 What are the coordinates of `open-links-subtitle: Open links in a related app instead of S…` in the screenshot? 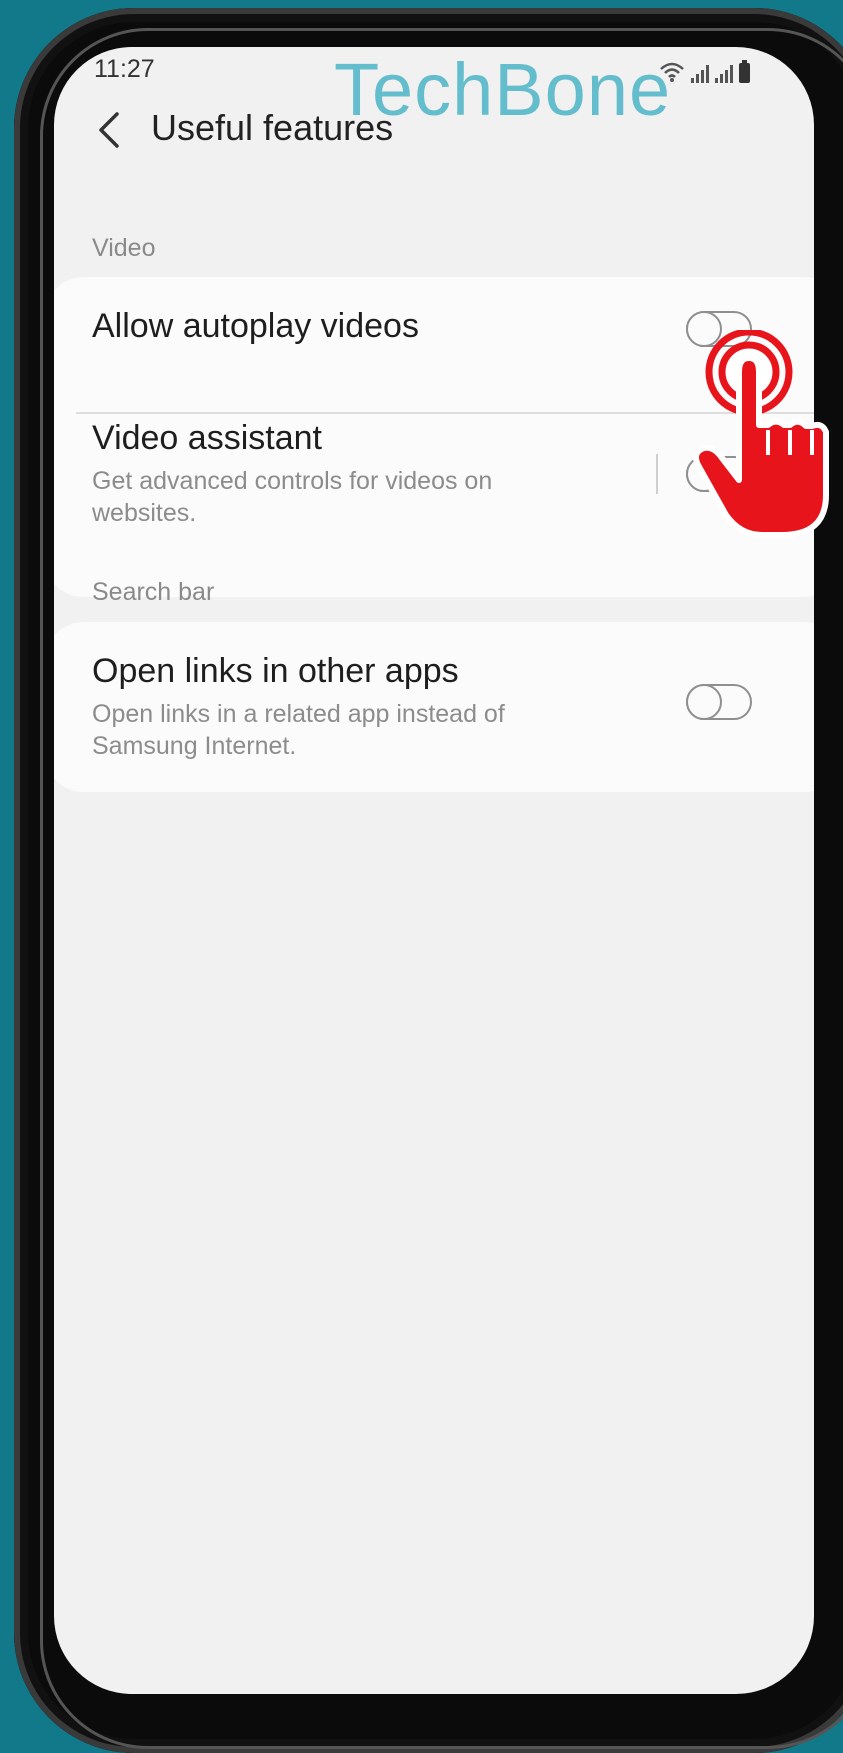 It's located at (298, 730).